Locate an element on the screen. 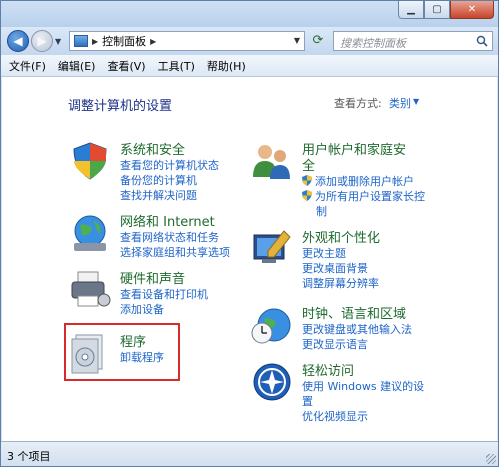 The image size is (499, 467). search-box: 搜索控制面板 is located at coordinates (413, 41).